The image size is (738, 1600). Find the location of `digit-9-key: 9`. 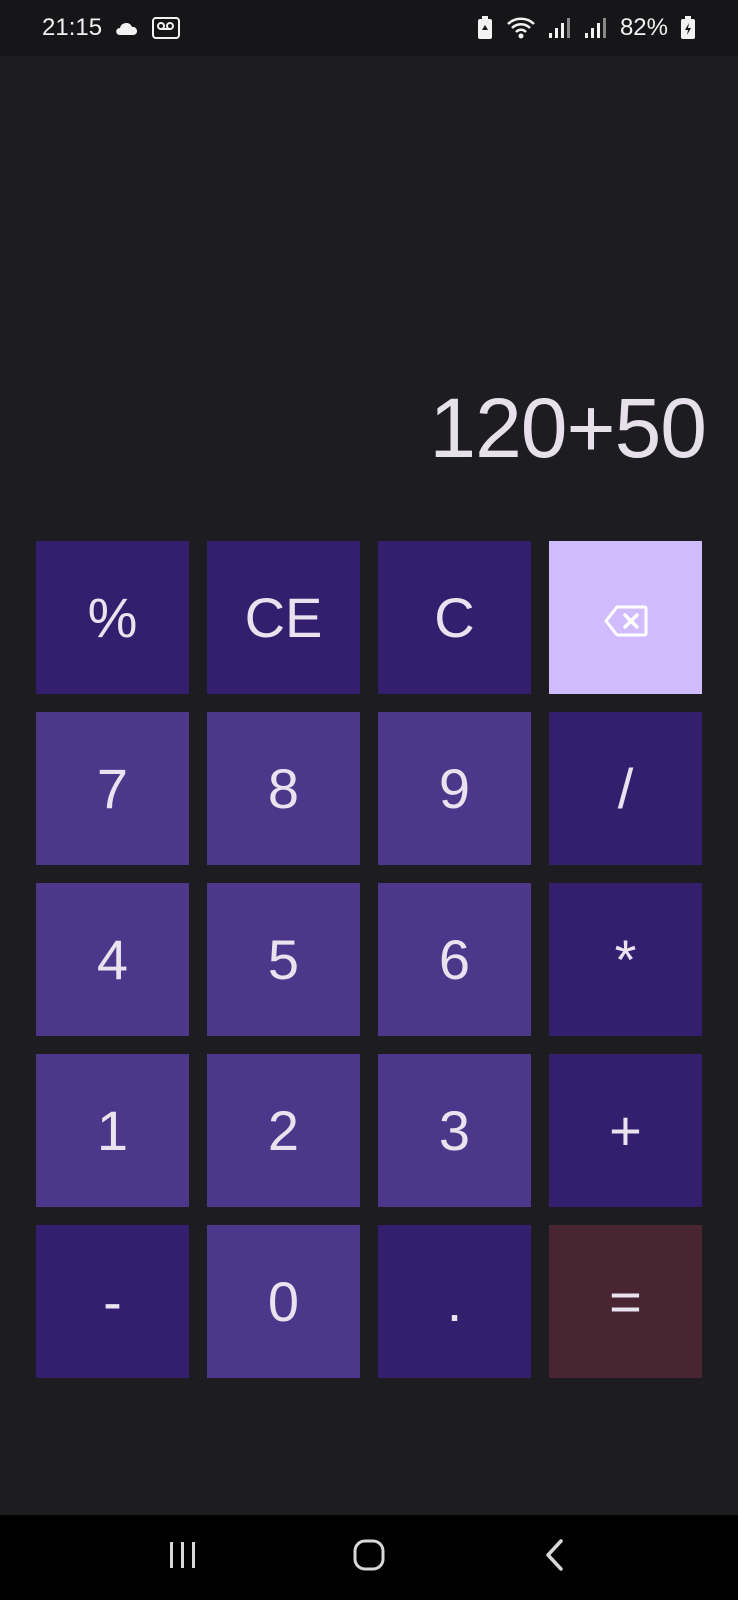

digit-9-key: 9 is located at coordinates (454, 788).